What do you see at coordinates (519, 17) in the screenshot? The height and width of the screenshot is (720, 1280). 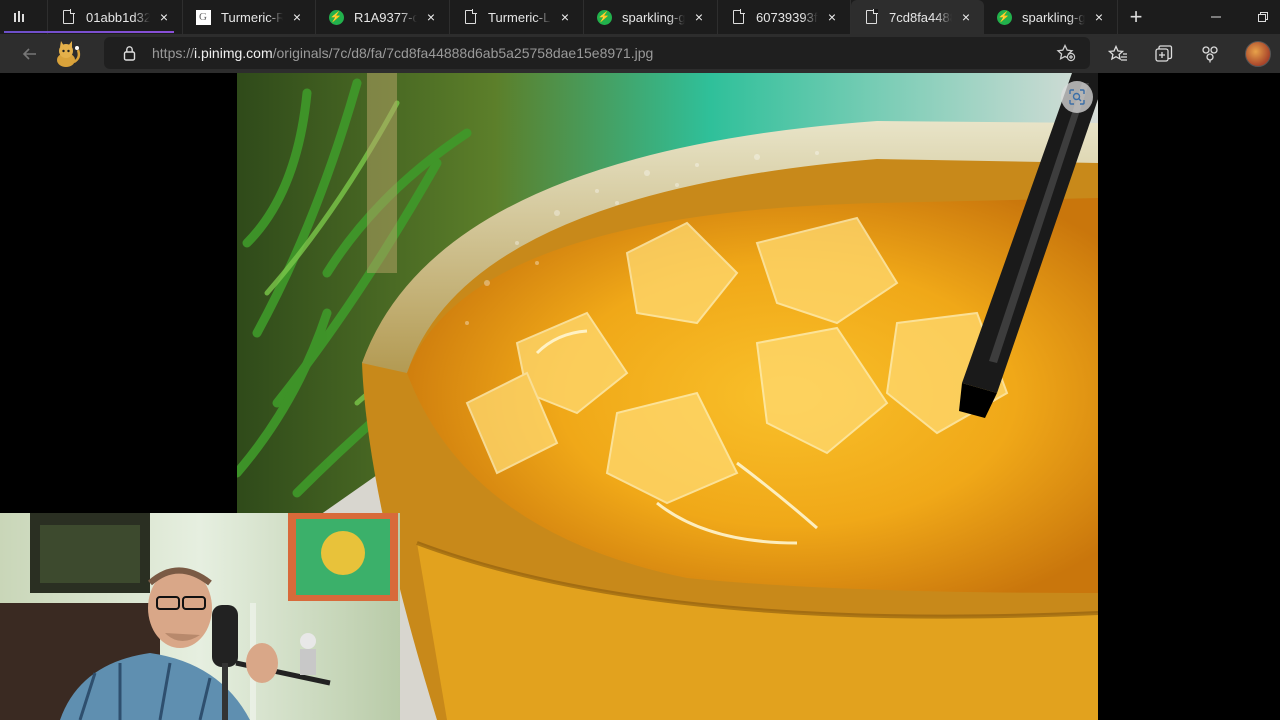 I see `tab-title: Turmeric-Le` at bounding box center [519, 17].